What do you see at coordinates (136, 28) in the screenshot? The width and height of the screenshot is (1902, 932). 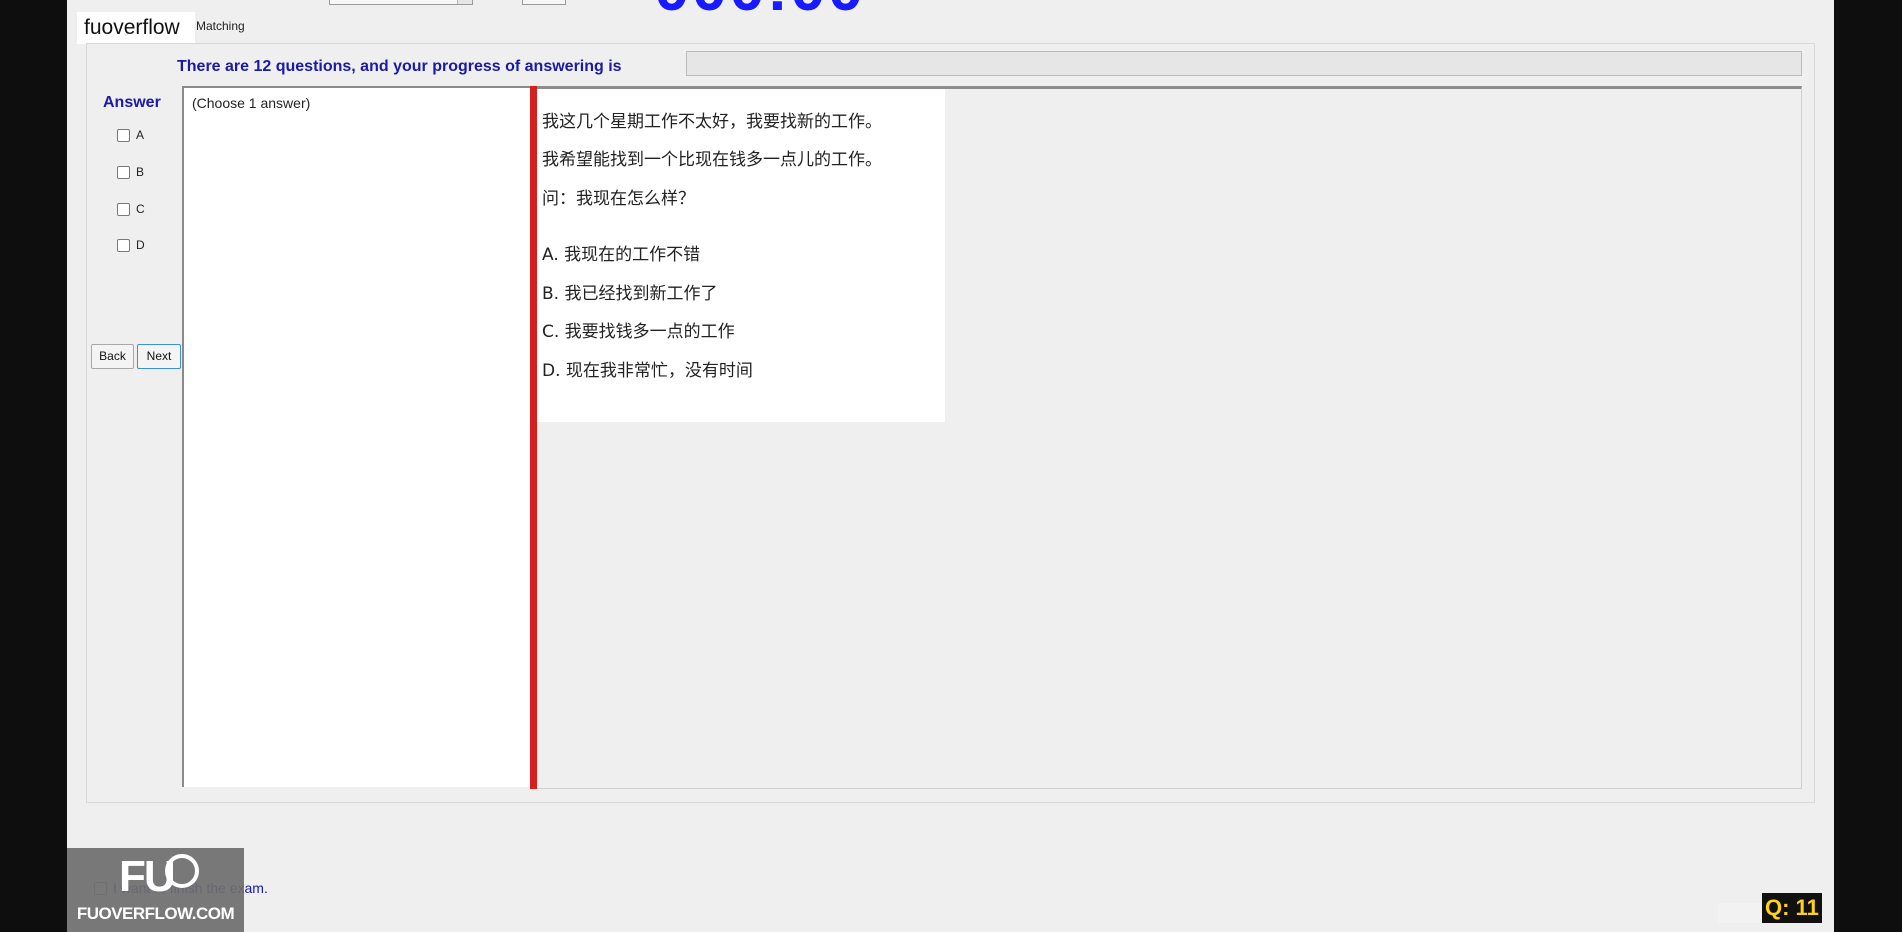 I see `watermark-brand: fuoverflow` at bounding box center [136, 28].